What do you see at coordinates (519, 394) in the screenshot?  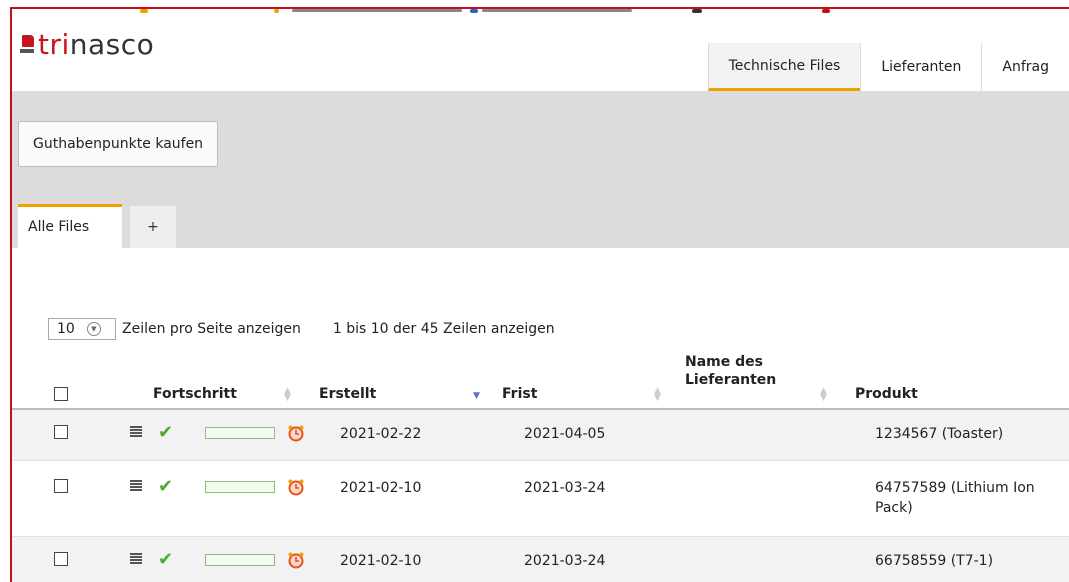 I see `header-deadline: Frist` at bounding box center [519, 394].